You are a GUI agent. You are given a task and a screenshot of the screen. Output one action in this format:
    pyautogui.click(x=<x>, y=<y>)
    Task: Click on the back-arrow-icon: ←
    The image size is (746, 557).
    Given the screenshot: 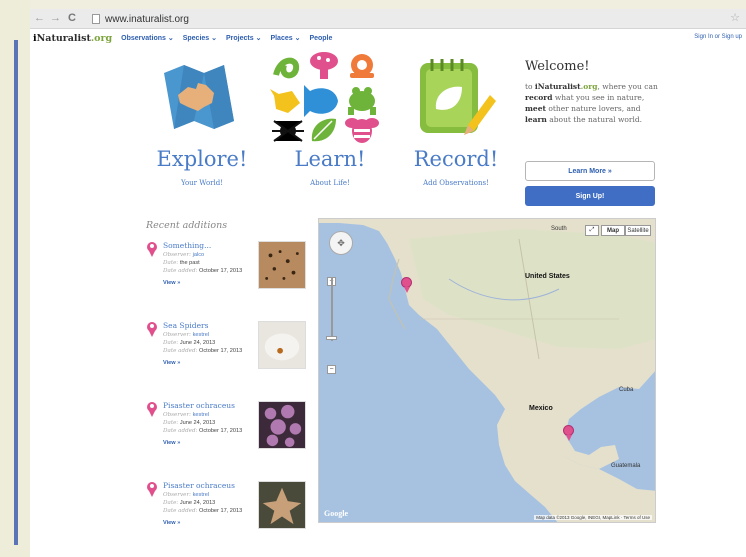 What is the action you would take?
    pyautogui.click(x=39, y=18)
    